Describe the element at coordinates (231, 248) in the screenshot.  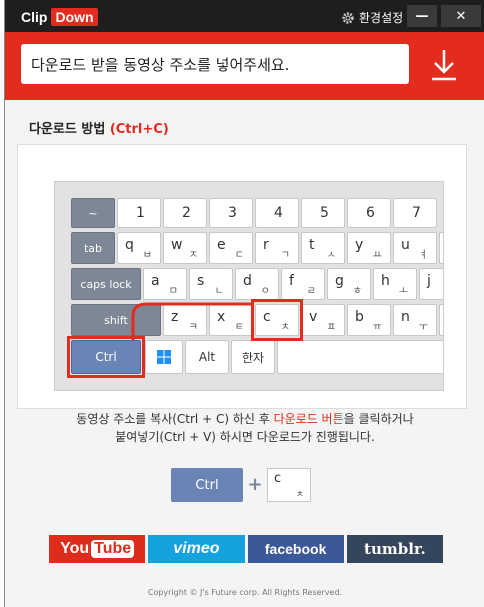
I see `key-e: eㄷ` at that location.